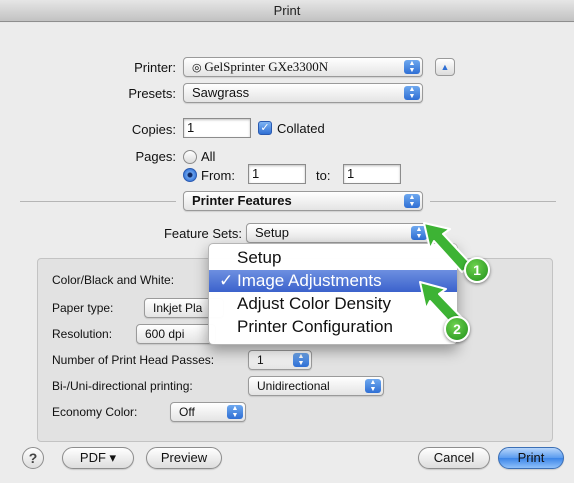 The width and height of the screenshot is (574, 483). Describe the element at coordinates (372, 174) in the screenshot. I see `pages-to-input: 1` at that location.